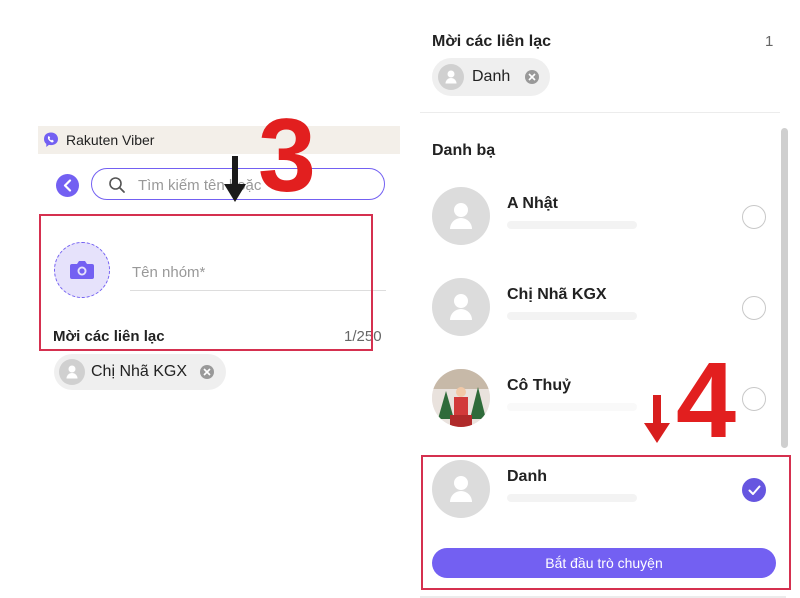  I want to click on contact-row: A Nhật, so click(601, 232).